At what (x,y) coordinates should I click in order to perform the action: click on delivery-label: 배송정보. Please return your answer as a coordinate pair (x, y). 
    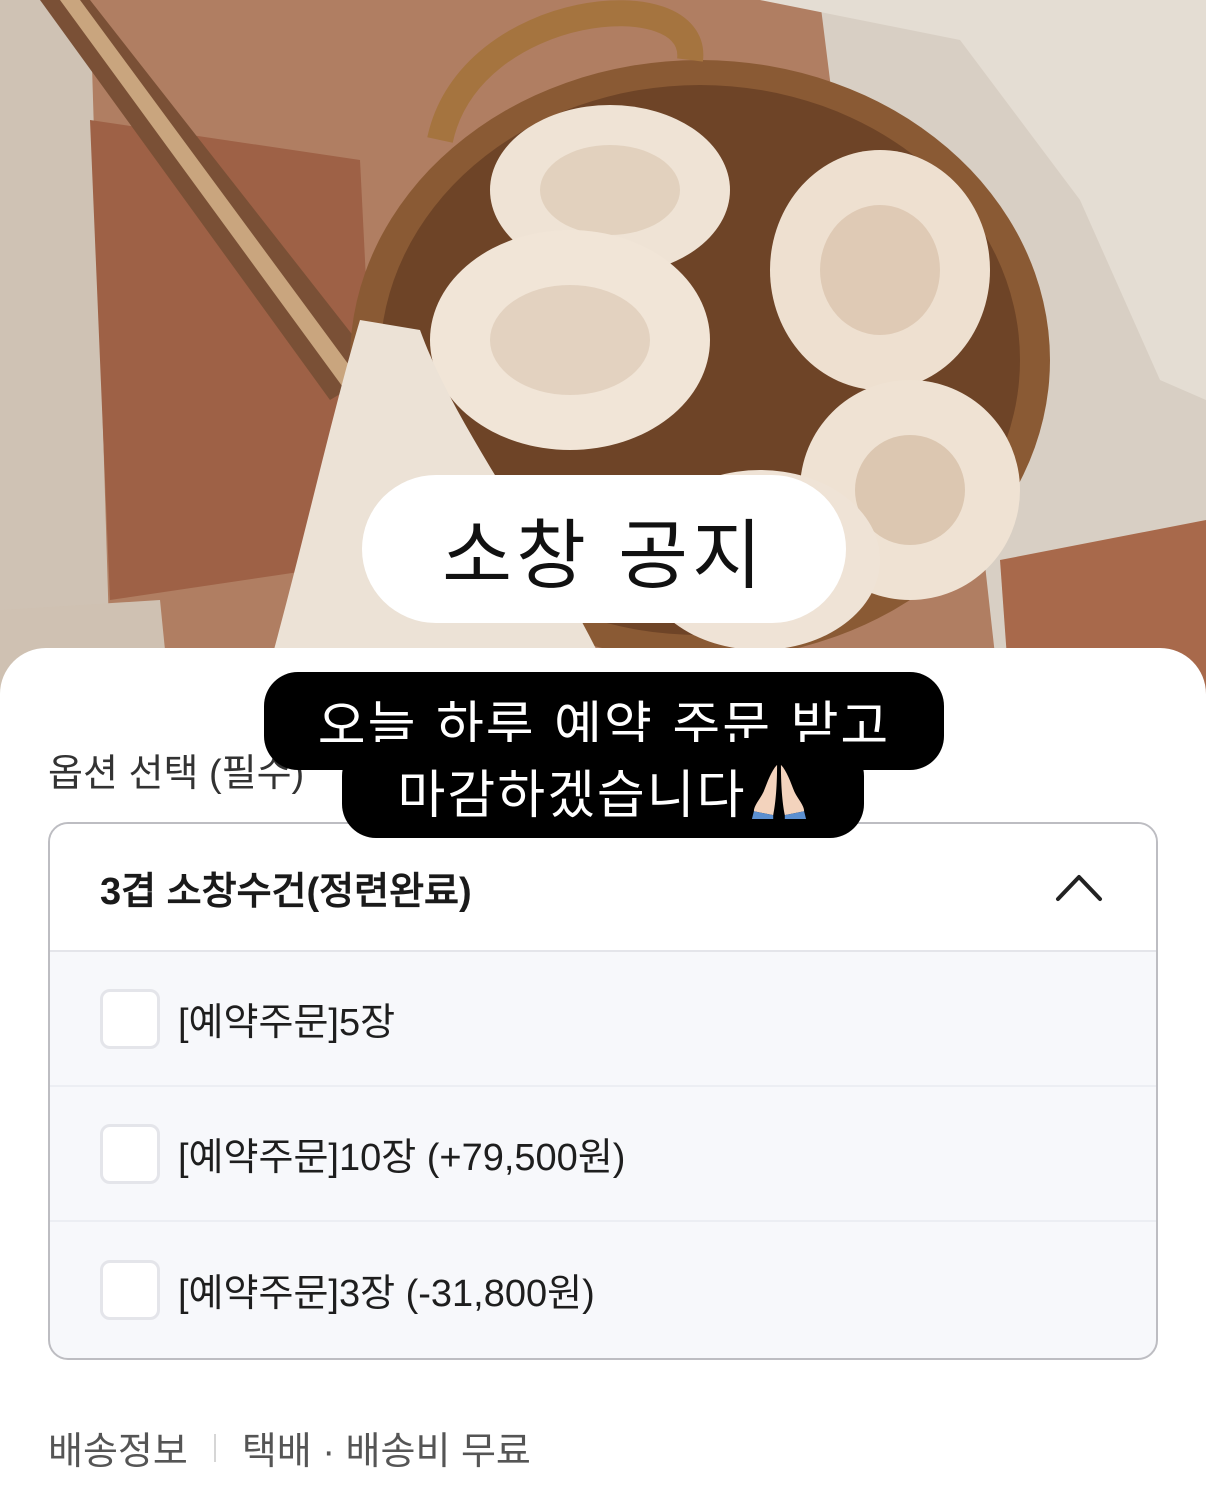
    Looking at the image, I should click on (118, 1452).